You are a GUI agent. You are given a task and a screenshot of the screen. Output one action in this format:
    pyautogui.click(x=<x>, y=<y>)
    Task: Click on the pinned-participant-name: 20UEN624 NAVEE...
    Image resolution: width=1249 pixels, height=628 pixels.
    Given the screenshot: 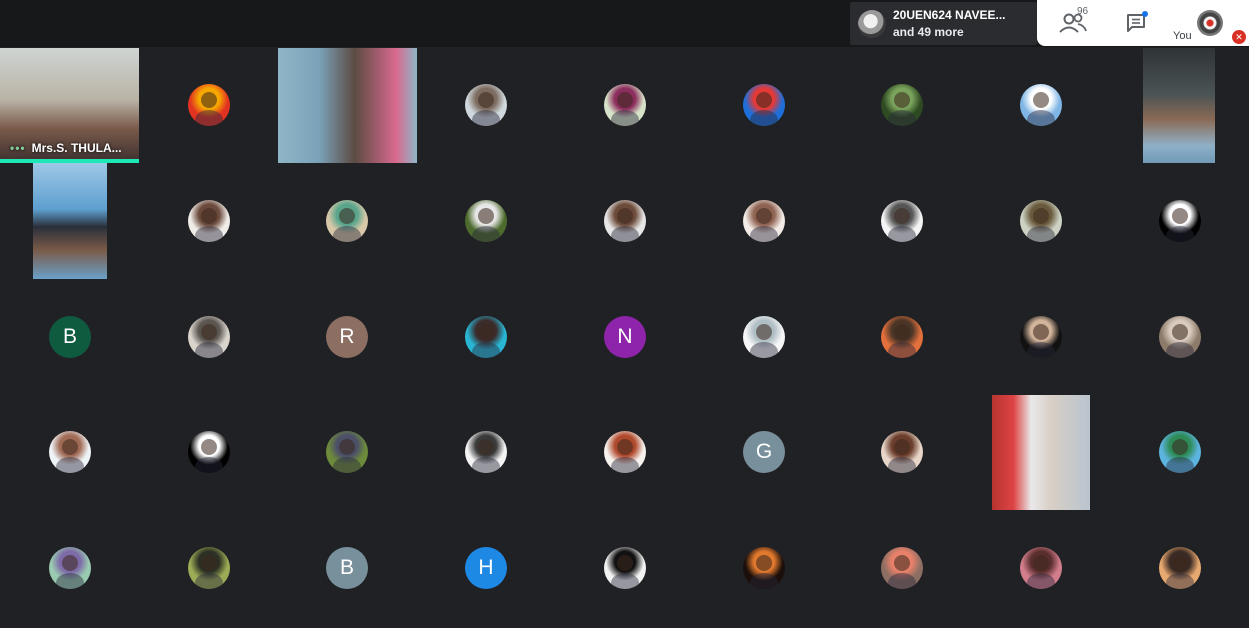 What is the action you would take?
    pyautogui.click(x=949, y=15)
    